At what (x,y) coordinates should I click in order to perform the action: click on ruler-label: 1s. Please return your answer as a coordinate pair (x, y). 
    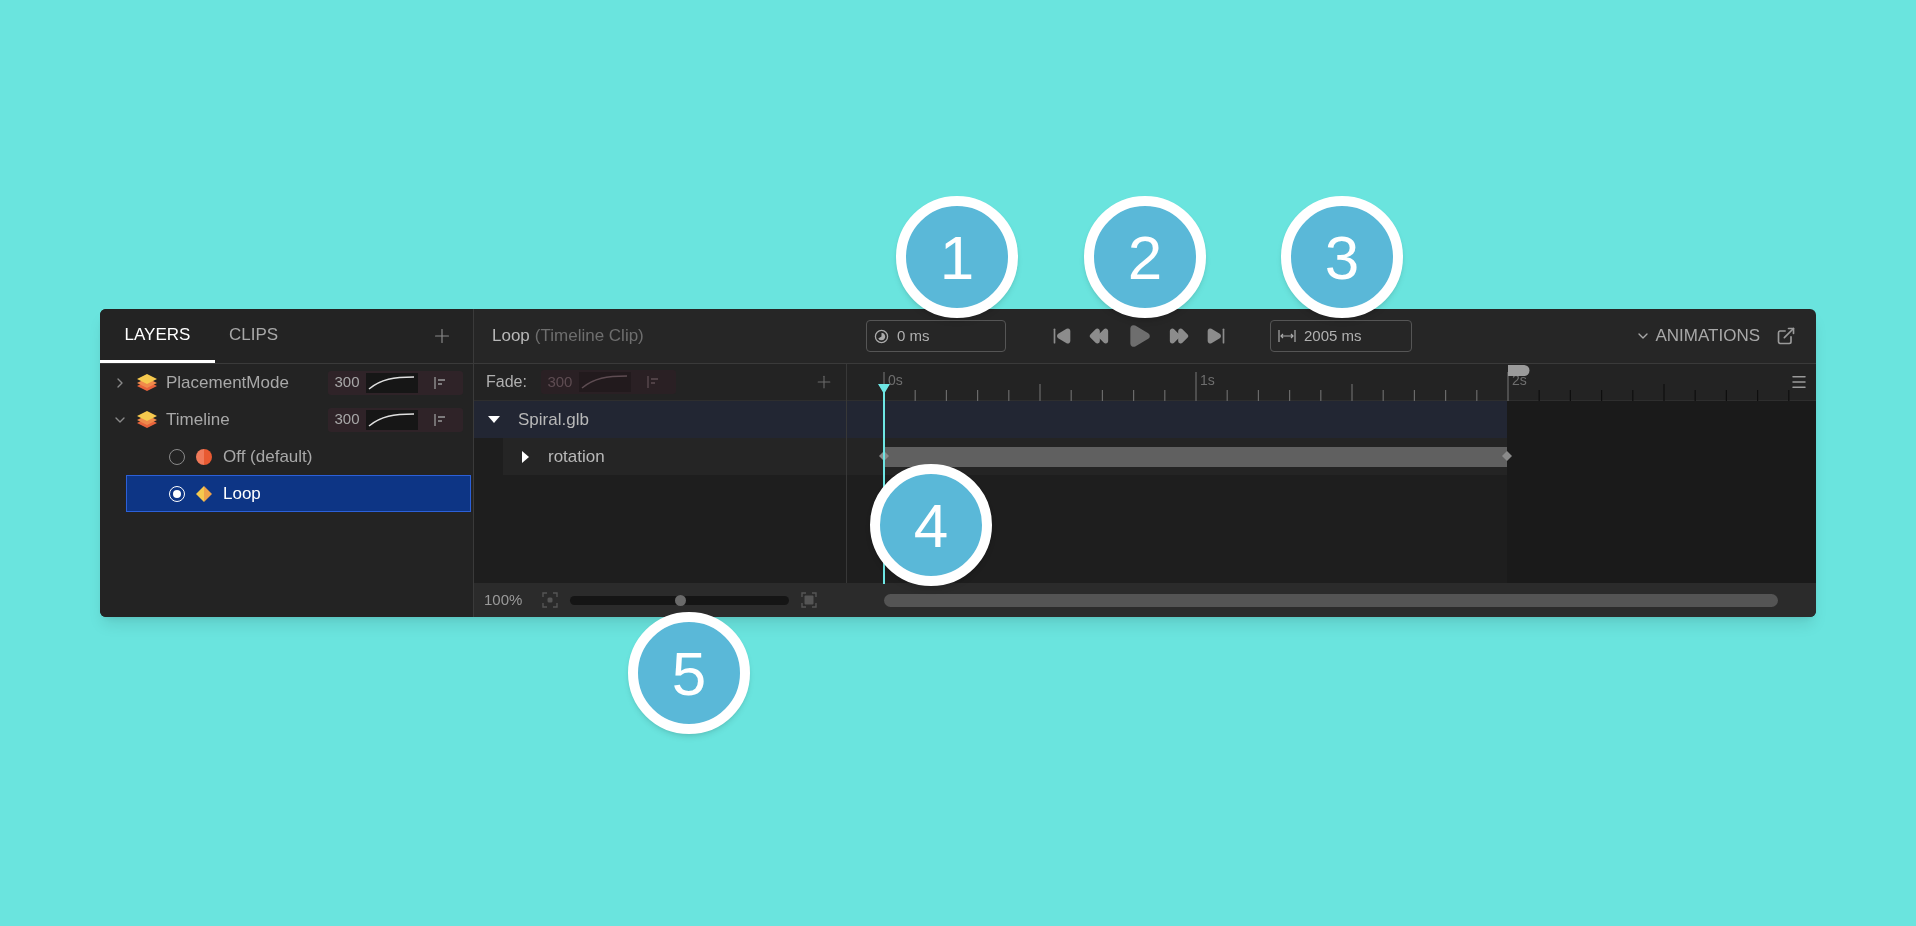
    Looking at the image, I should click on (1207, 380).